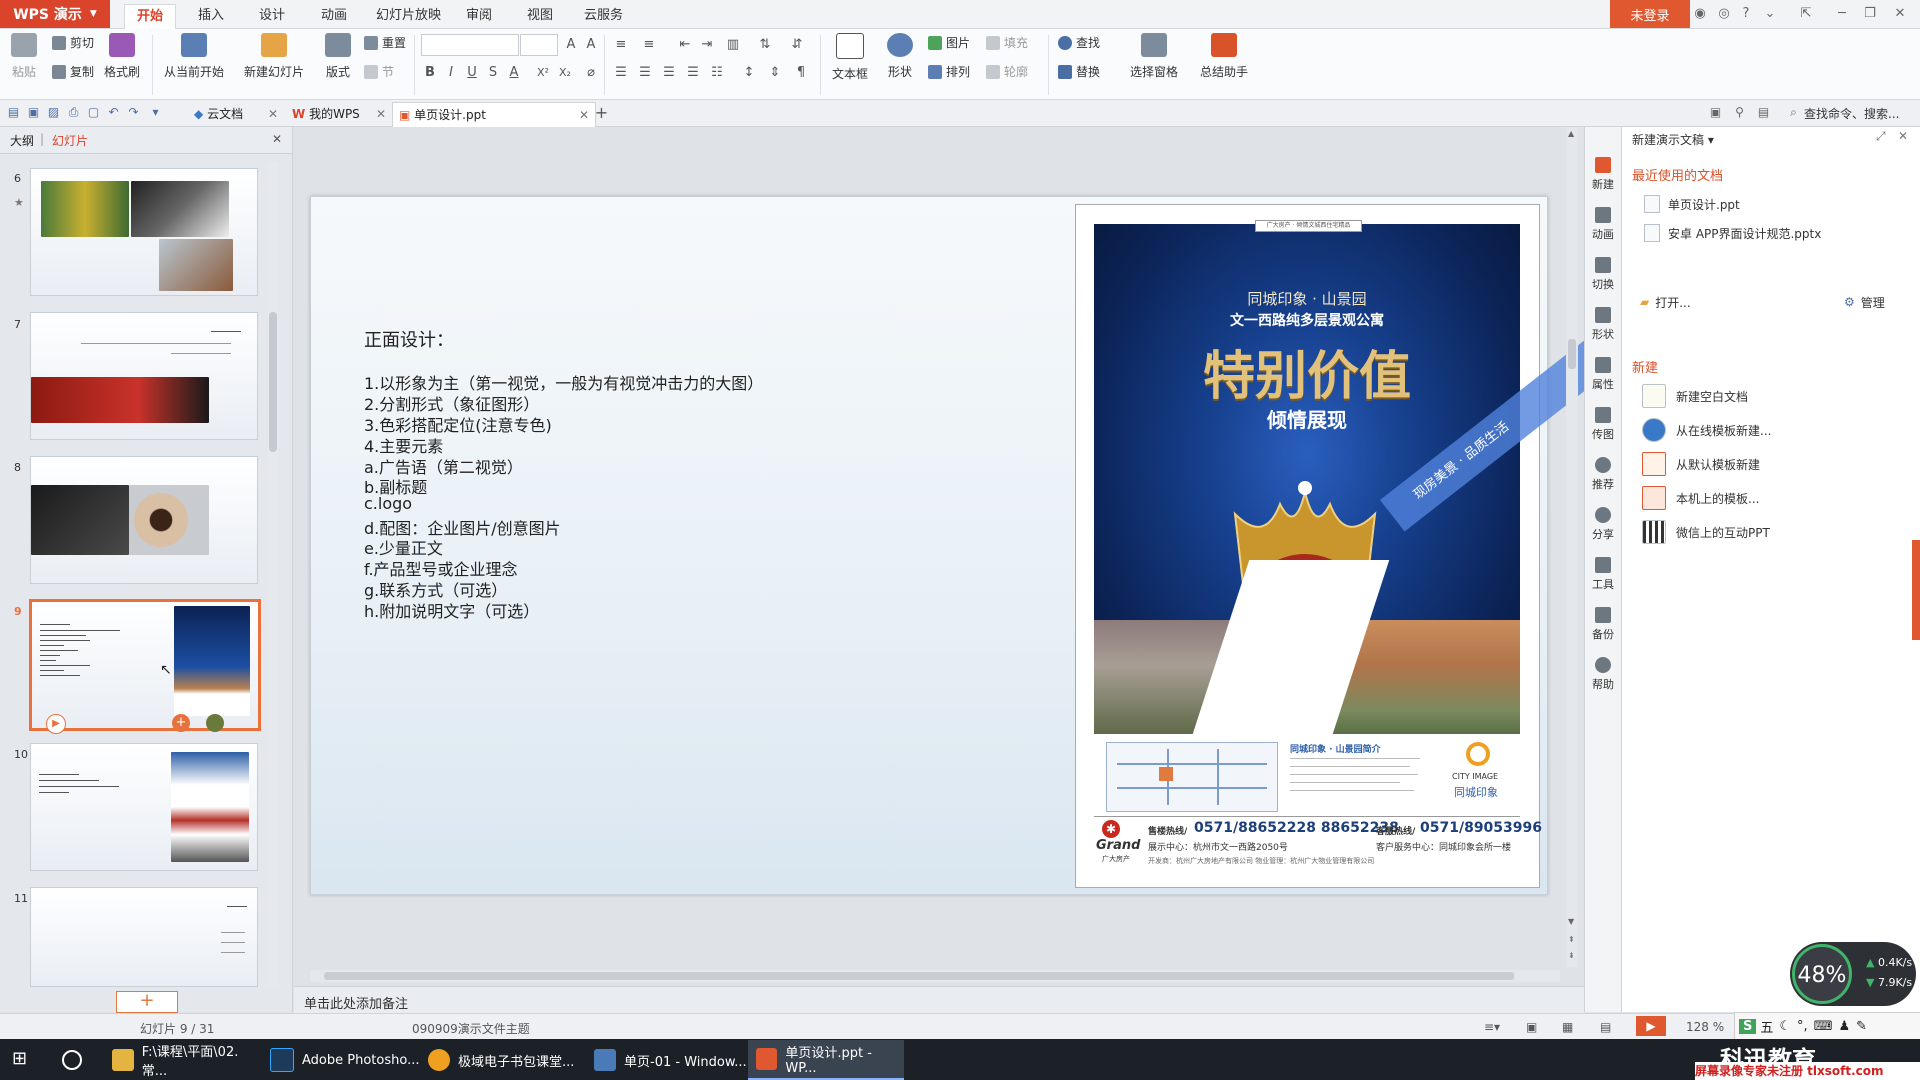  Describe the element at coordinates (334, 16) in the screenshot. I see `tab-animation: 动画` at that location.